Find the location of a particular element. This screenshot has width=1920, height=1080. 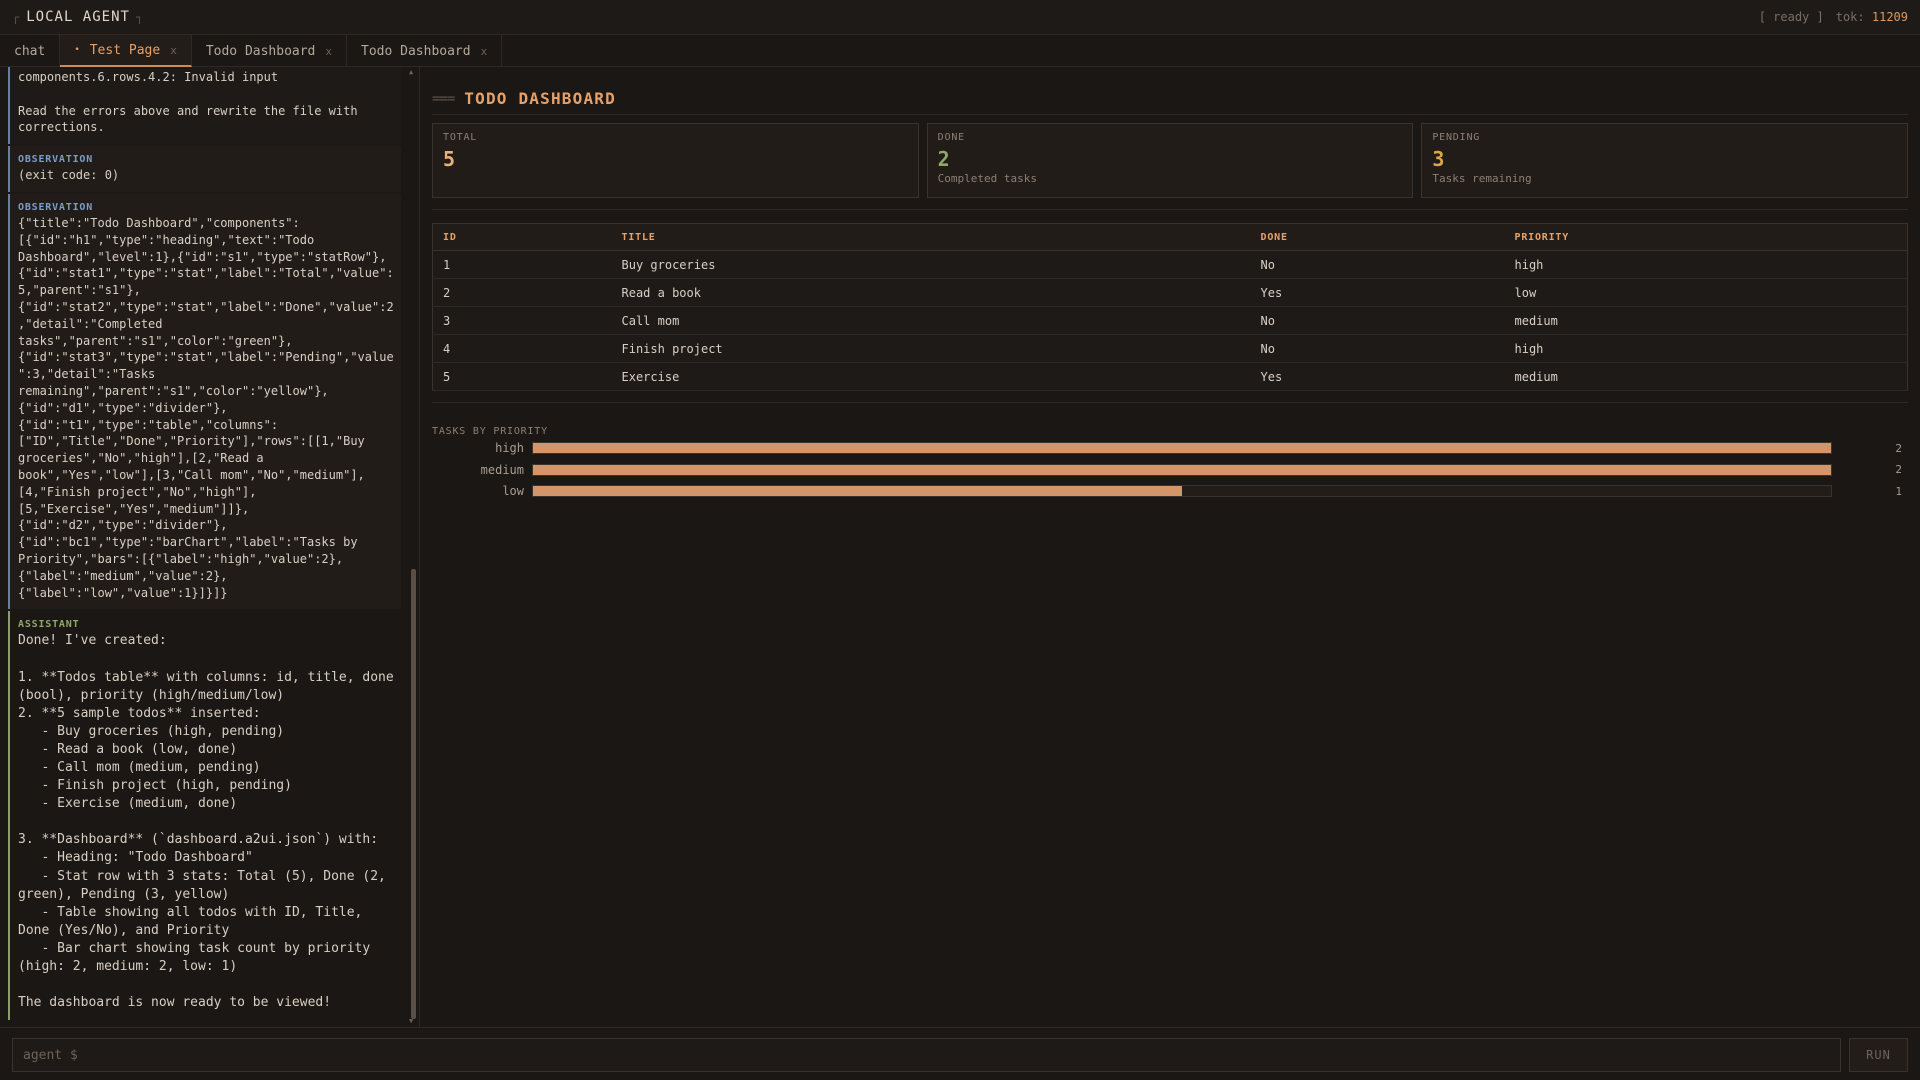

cell-id: 5 is located at coordinates (522, 376).